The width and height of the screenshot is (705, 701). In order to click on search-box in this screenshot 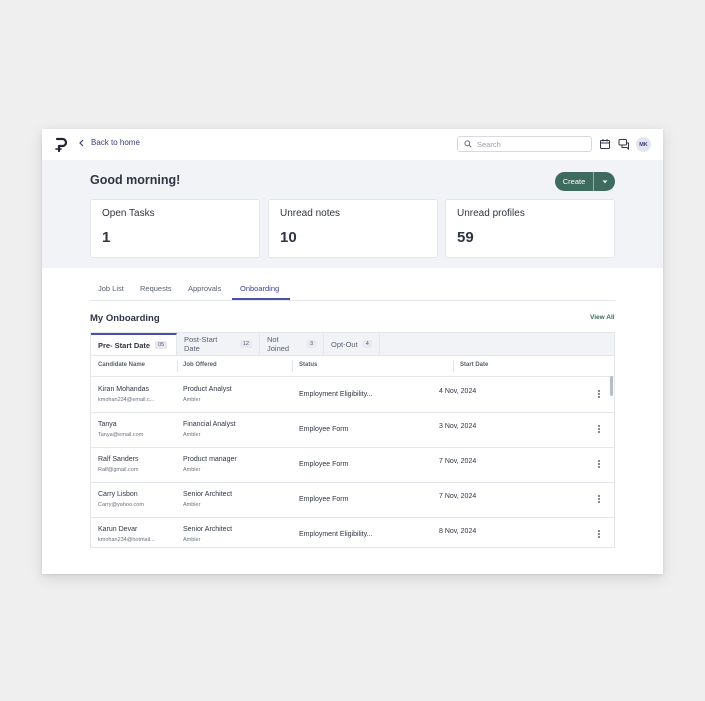, I will do `click(524, 144)`.